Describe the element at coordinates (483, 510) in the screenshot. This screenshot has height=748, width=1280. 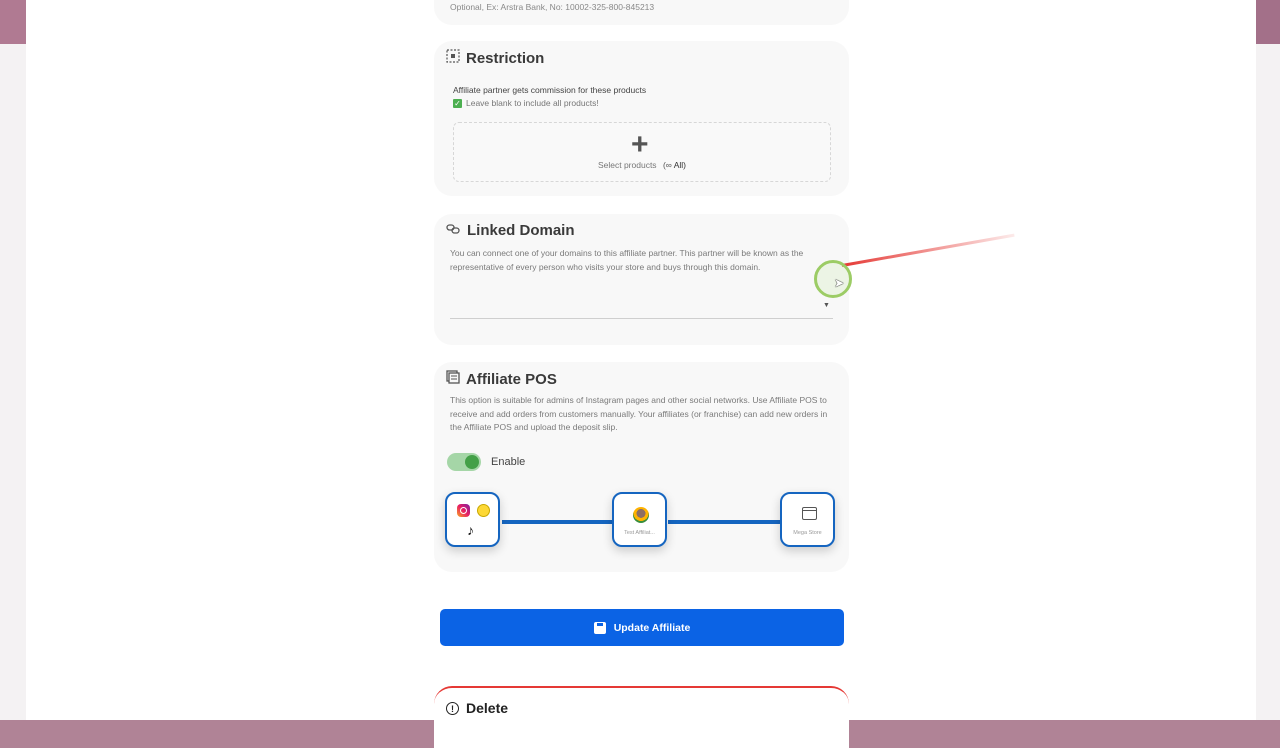
I see `snapchat-icon` at that location.